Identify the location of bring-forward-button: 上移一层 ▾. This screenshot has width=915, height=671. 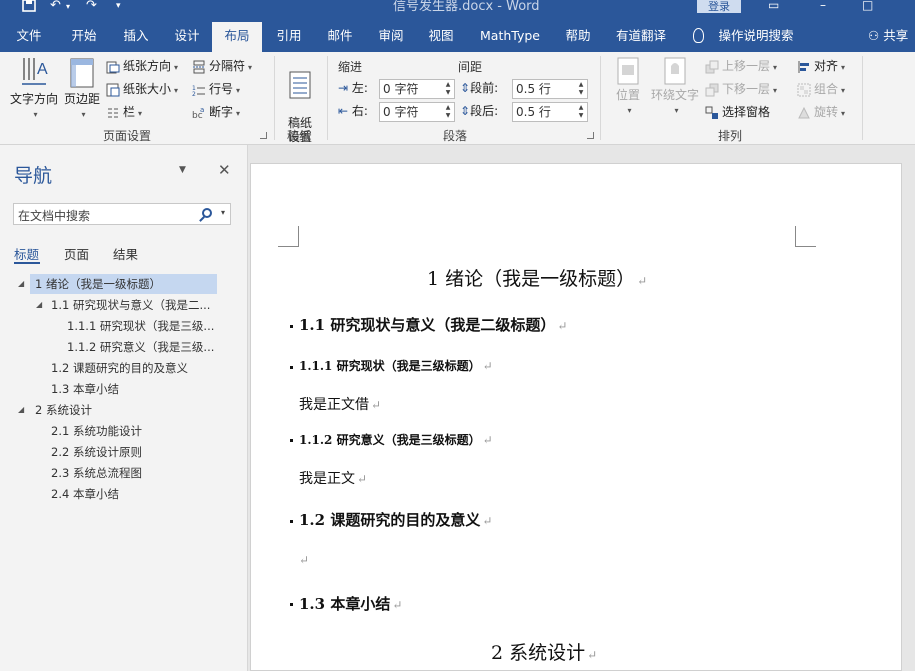
(741, 66).